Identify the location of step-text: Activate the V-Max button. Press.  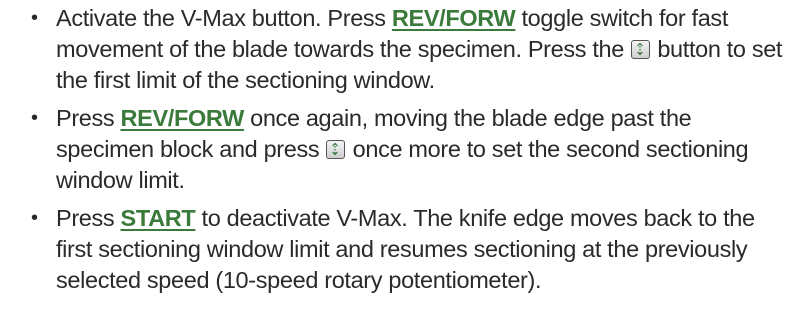
(224, 18).